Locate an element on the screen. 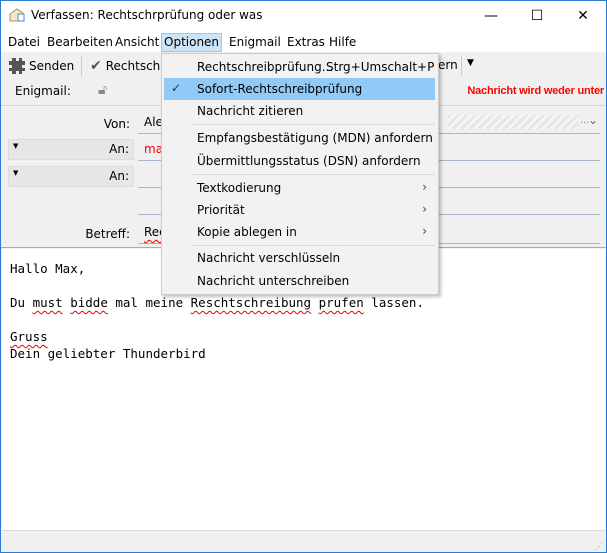  minimize-button: — is located at coordinates (491, 16).